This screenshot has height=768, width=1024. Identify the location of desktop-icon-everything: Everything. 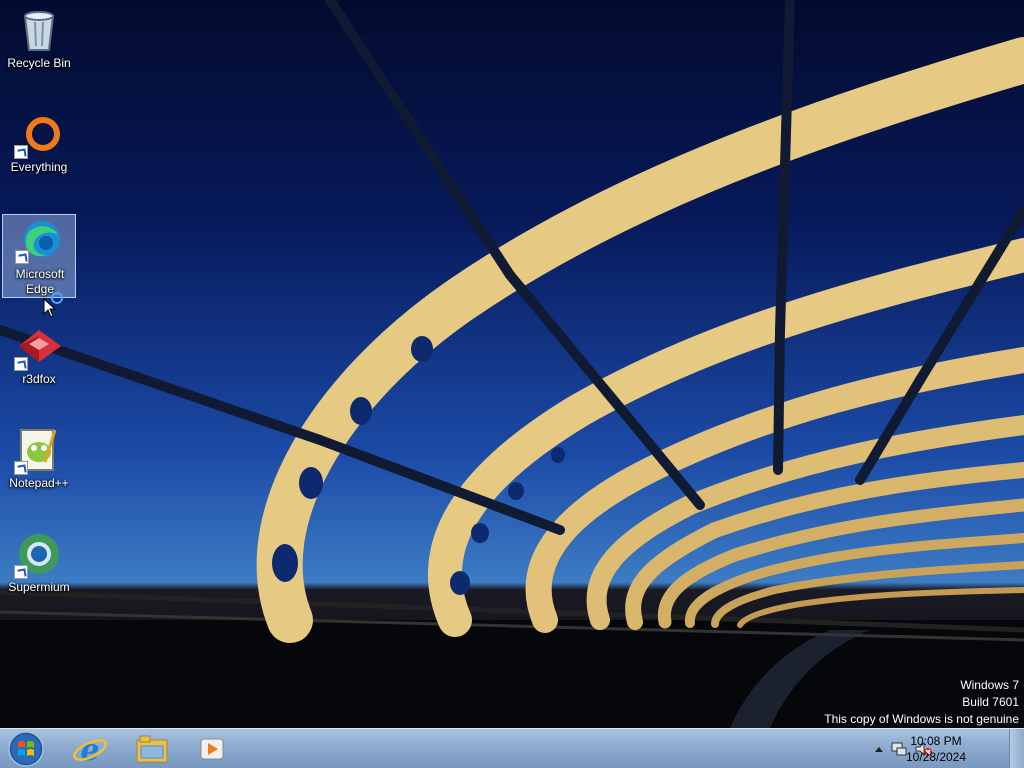
(39, 147).